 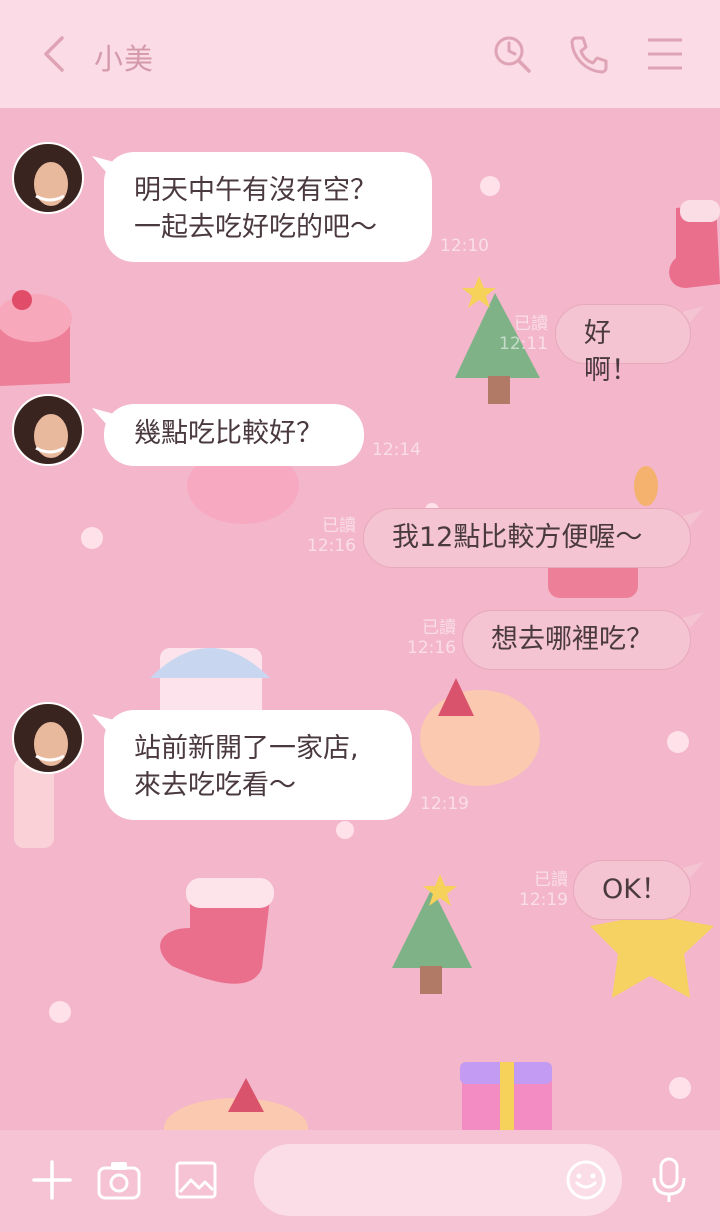 I want to click on camera-icon, so click(x=119, y=1180).